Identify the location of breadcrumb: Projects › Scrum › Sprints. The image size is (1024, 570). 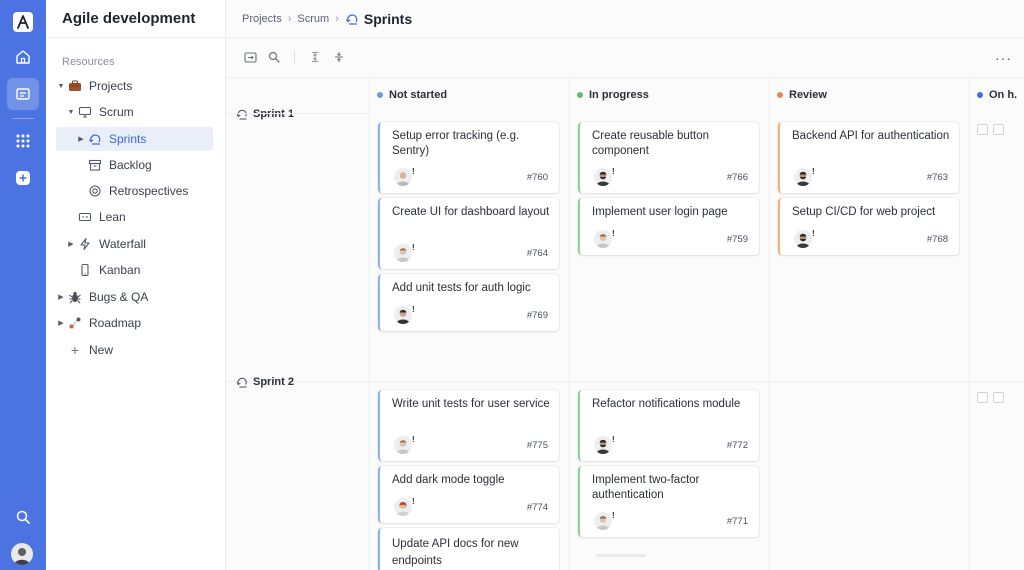
(327, 18).